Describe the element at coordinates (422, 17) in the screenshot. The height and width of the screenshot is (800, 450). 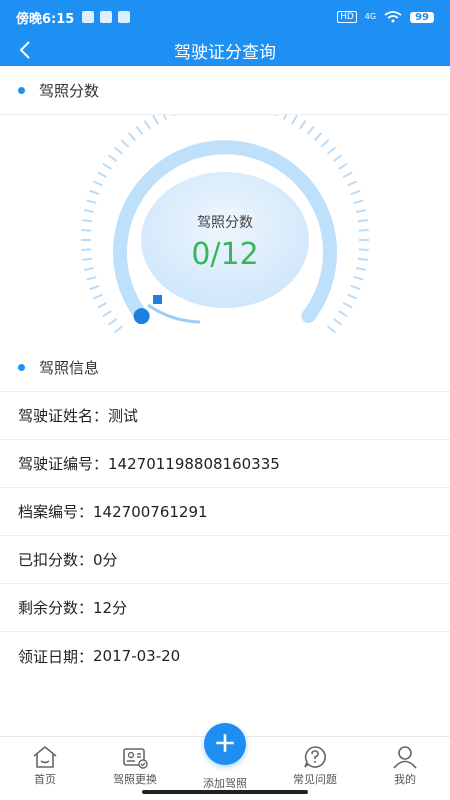
I see `battery-icon: 99` at that location.